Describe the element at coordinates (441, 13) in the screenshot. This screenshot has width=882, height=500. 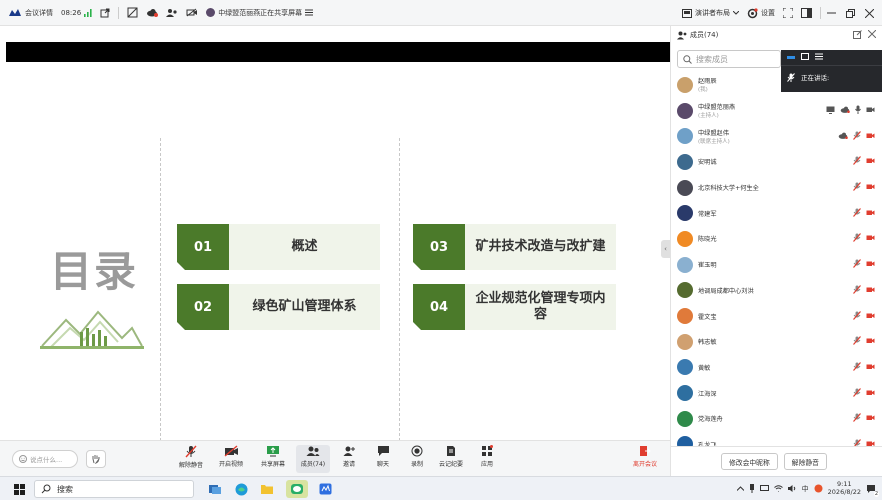
I see `top-bar: 会议详情 08:26 中绿盟范丽燕正在共享屏幕 演讲者布局 设置` at that location.